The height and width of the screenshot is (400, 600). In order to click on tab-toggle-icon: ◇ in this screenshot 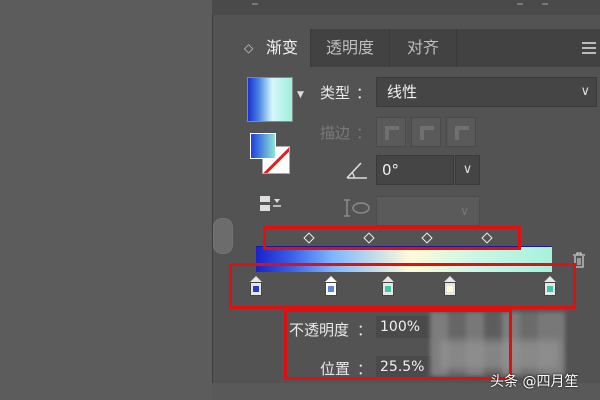, I will do `click(248, 48)`.